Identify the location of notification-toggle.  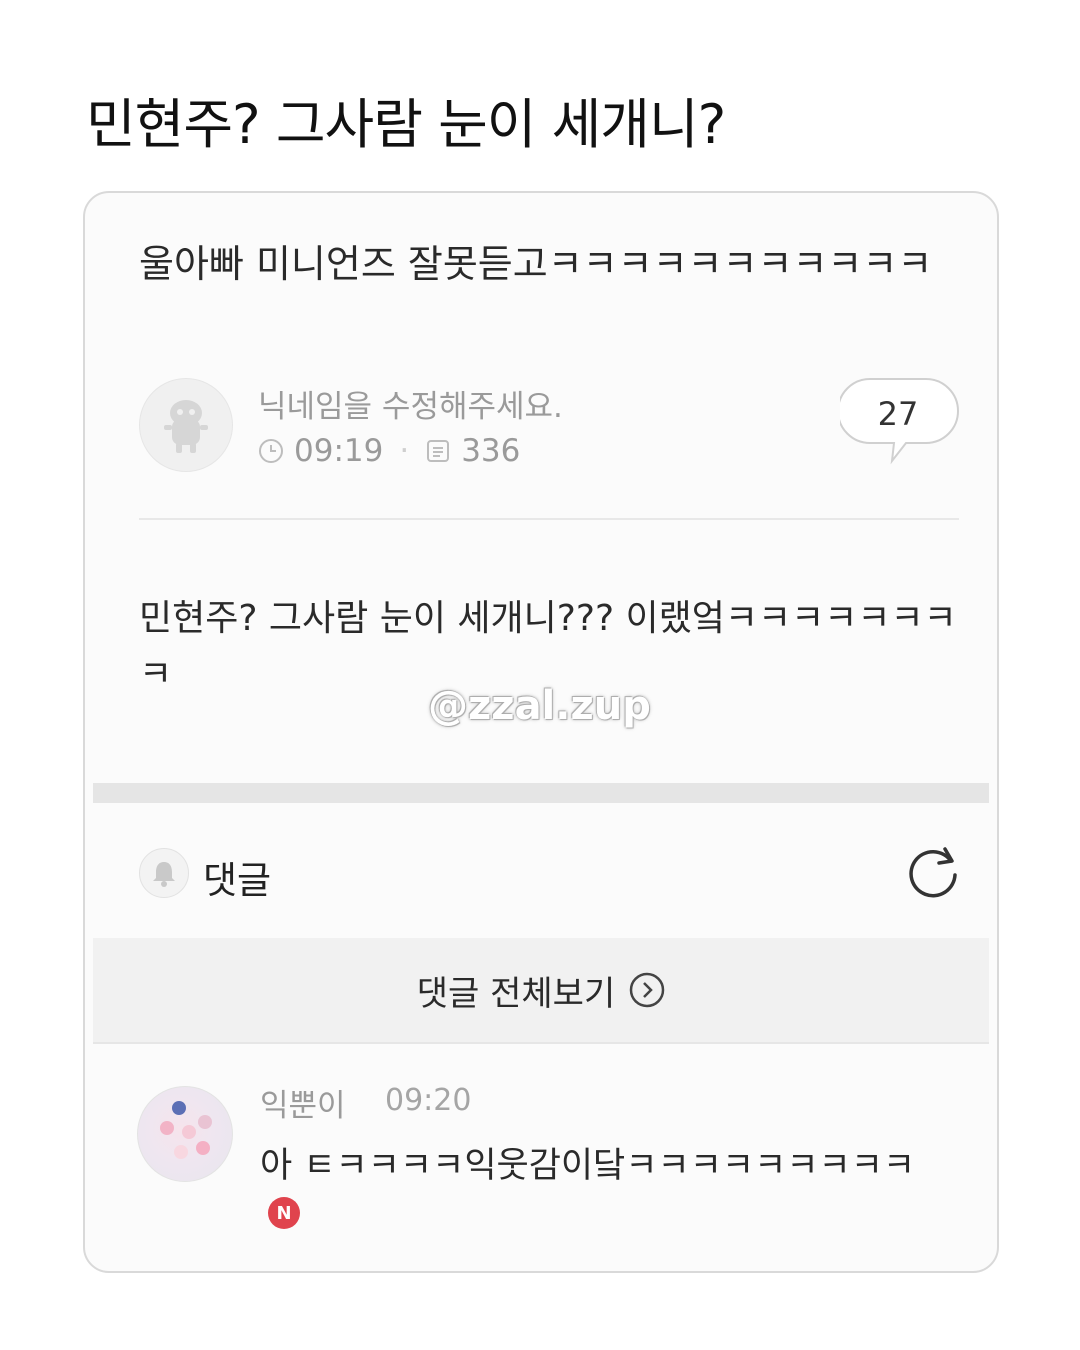
(164, 873).